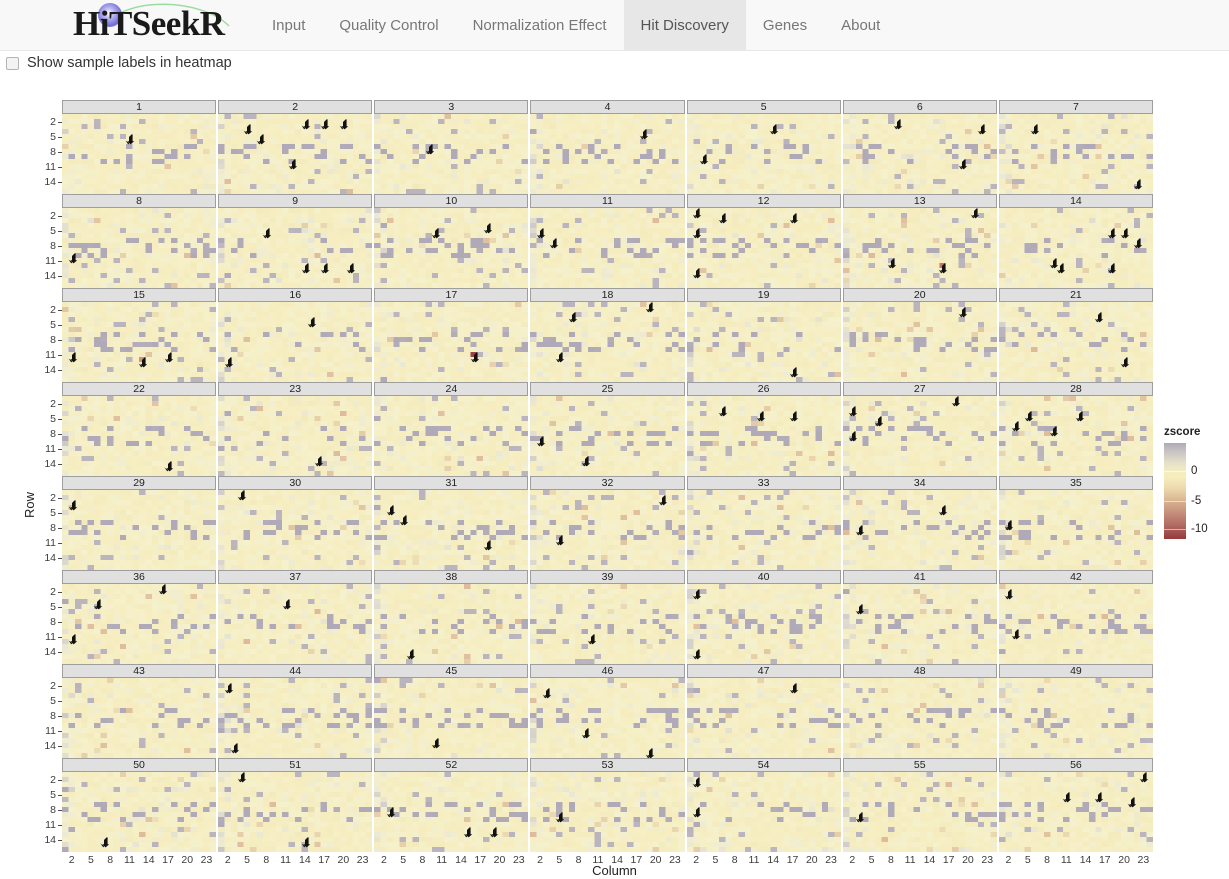  I want to click on facet-label-51: 51, so click(295, 765).